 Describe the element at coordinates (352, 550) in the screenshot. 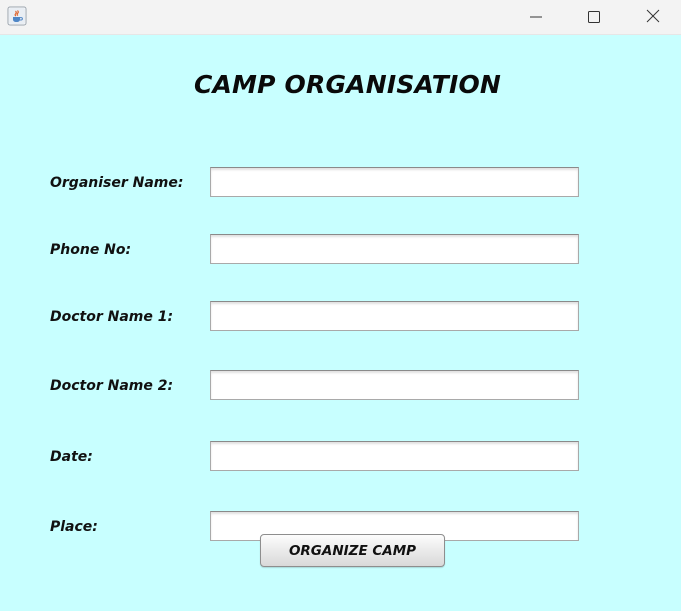

I see `organize-camp-button: ORGANIZE CAMP` at that location.